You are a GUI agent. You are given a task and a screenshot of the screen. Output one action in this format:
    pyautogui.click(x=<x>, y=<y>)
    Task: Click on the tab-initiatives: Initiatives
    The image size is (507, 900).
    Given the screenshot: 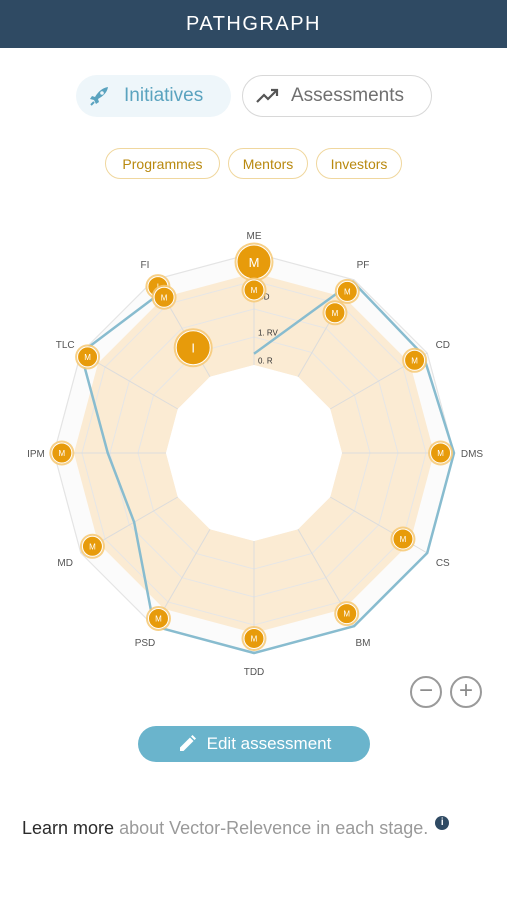 What is the action you would take?
    pyautogui.click(x=153, y=96)
    